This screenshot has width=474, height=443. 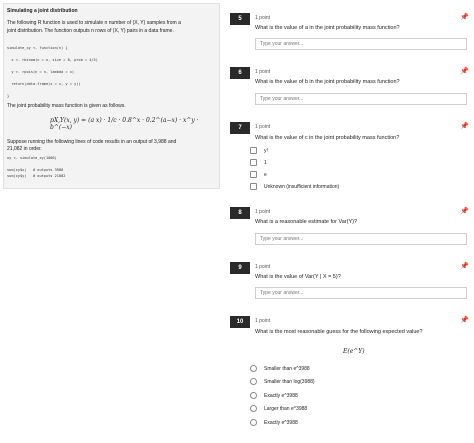 What do you see at coordinates (259, 150) in the screenshot?
I see `option-7-1: y!` at bounding box center [259, 150].